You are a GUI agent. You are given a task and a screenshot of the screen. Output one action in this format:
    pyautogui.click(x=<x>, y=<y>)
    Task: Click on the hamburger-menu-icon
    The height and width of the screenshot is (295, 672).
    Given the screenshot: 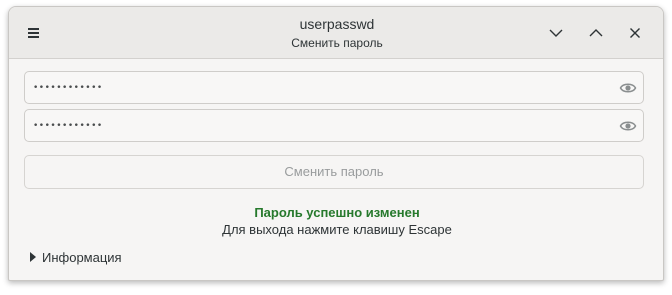 What is the action you would take?
    pyautogui.click(x=33, y=33)
    